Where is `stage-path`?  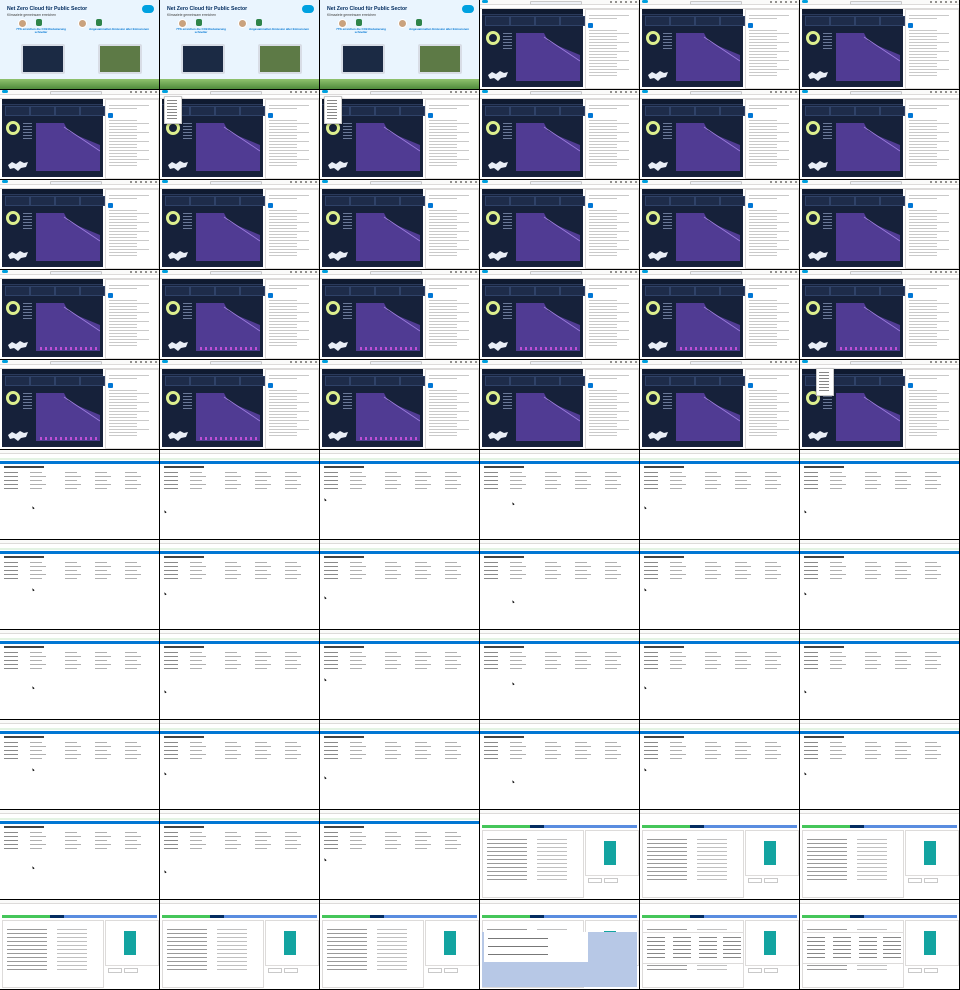 stage-path is located at coordinates (559, 916).